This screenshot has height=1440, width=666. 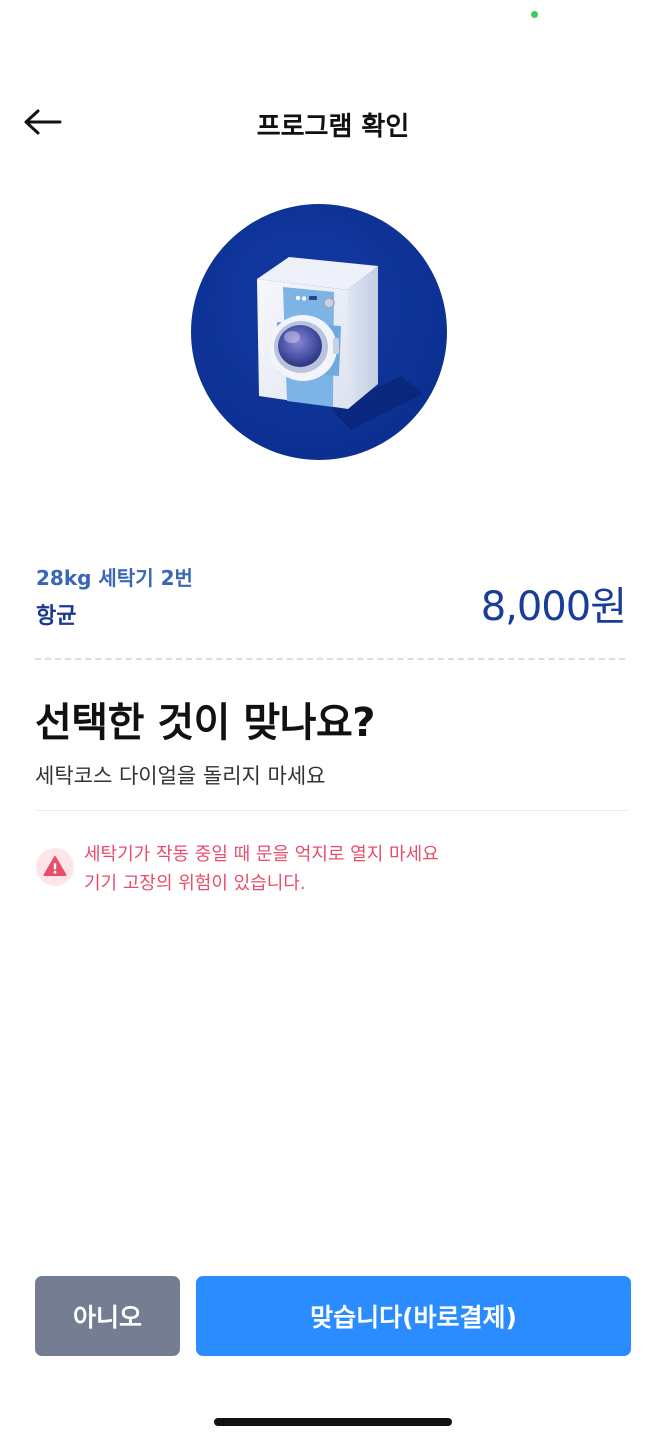 I want to click on washing-machine-illustration, so click(x=319, y=332).